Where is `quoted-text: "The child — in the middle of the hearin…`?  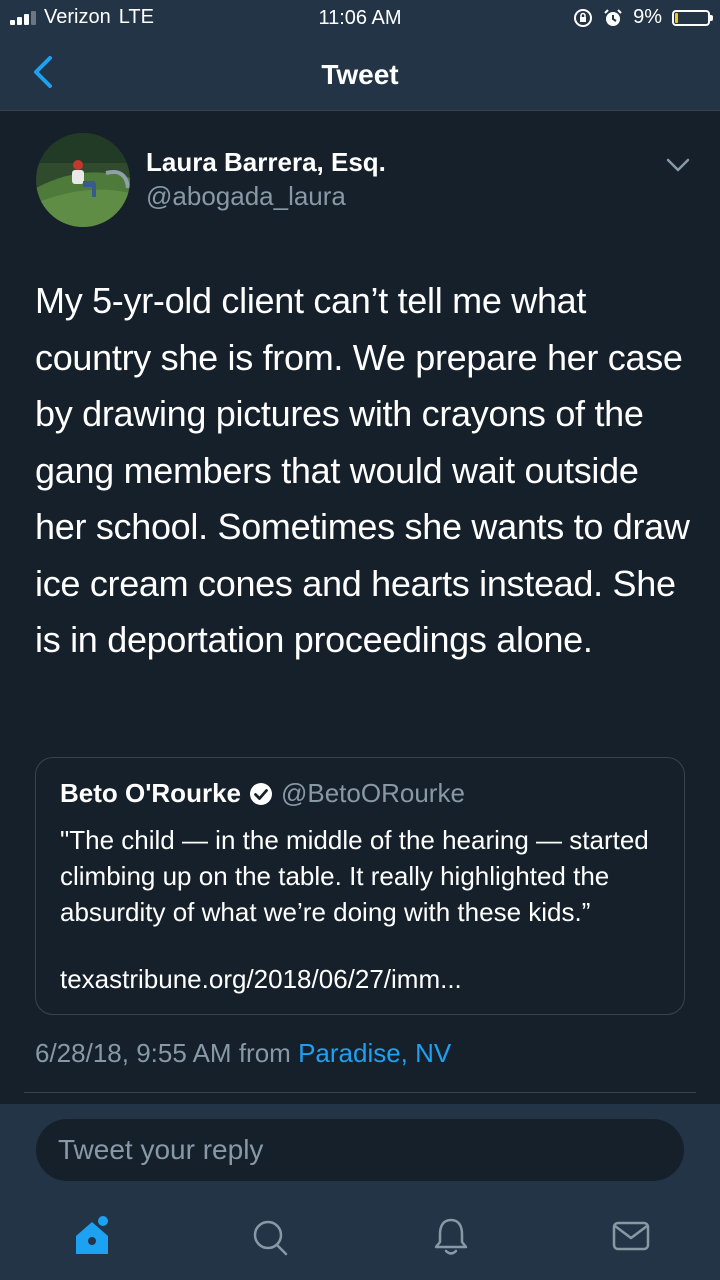
quoted-text: "The child — in the middle of the hearin… is located at coordinates (354, 876).